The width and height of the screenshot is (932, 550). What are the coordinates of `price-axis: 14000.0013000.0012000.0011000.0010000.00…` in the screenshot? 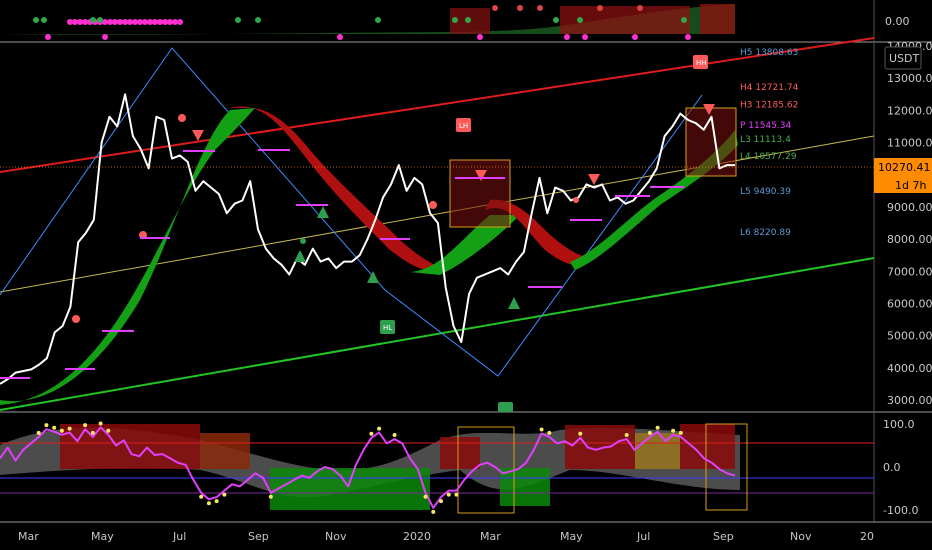 It's located at (909, 223).